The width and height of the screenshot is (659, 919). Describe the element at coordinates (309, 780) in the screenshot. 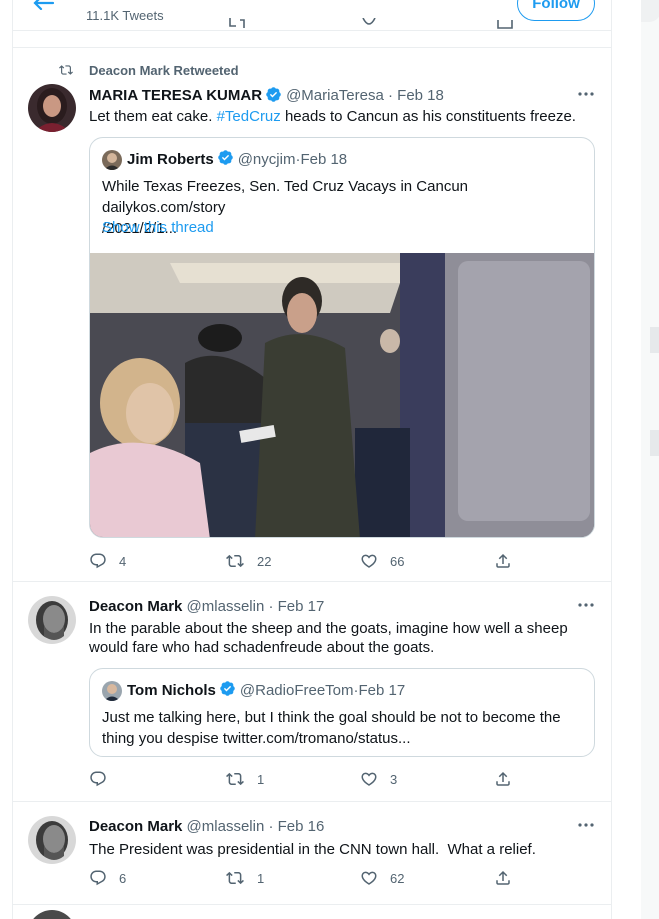

I see `tweet-actions: 1 3` at that location.